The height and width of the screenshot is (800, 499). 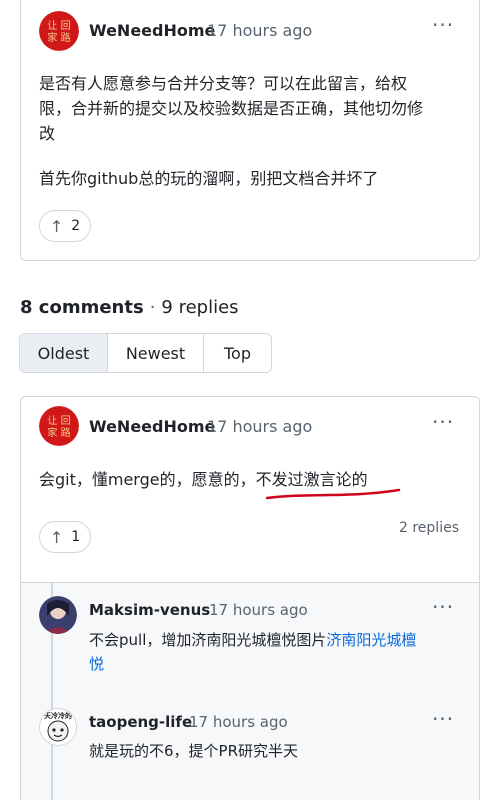 I want to click on sort-oldest-button: Oldest, so click(x=64, y=353).